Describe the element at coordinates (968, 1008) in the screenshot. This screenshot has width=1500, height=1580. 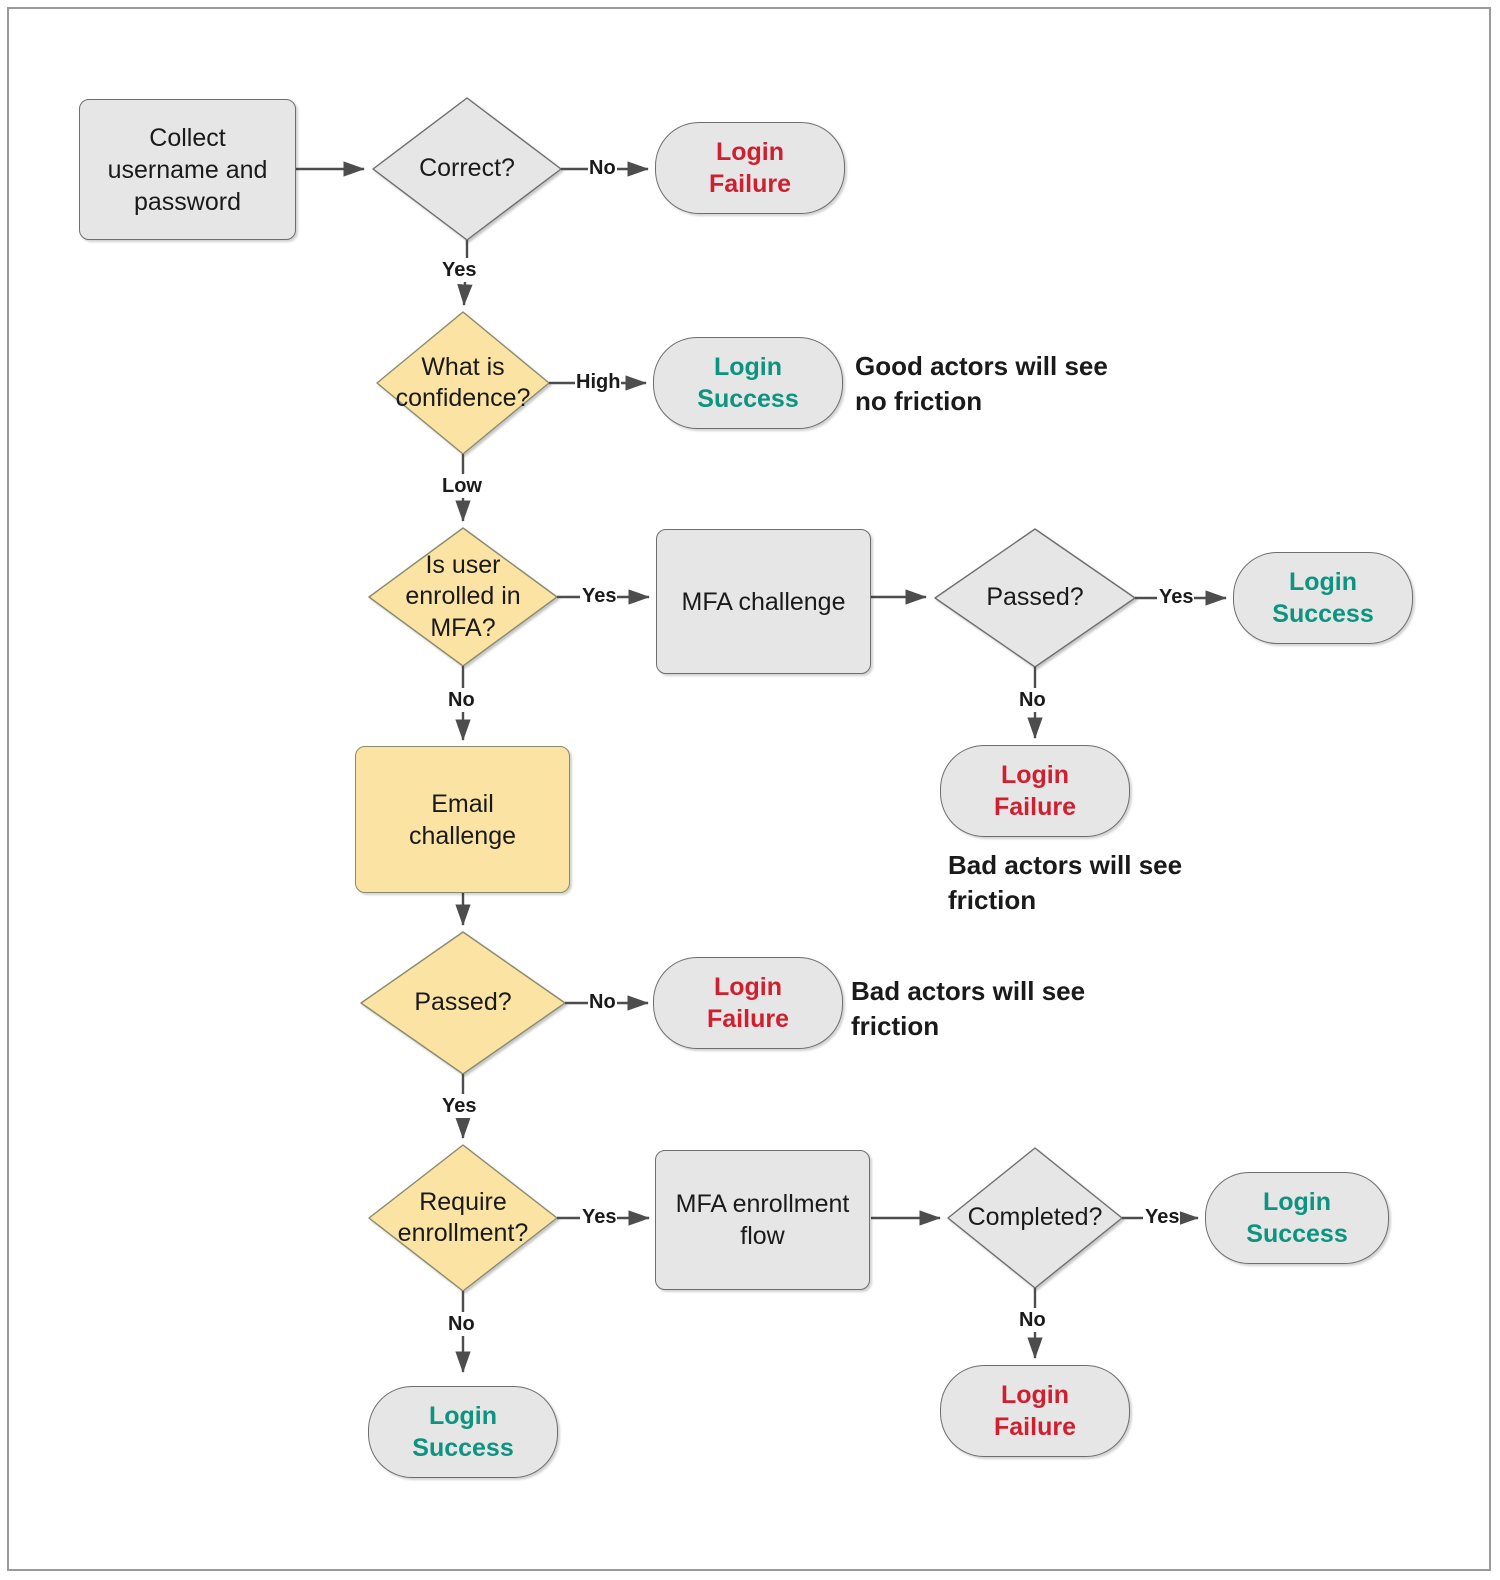
I see `annotation-bad-actors-email: Bad actors will see friction` at that location.